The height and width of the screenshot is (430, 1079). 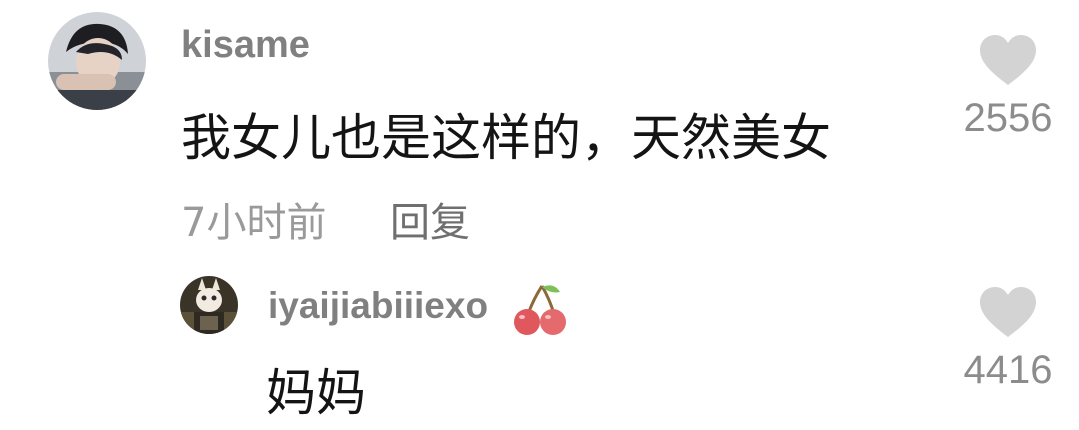 I want to click on cherry-emoji-icon, so click(x=541, y=310).